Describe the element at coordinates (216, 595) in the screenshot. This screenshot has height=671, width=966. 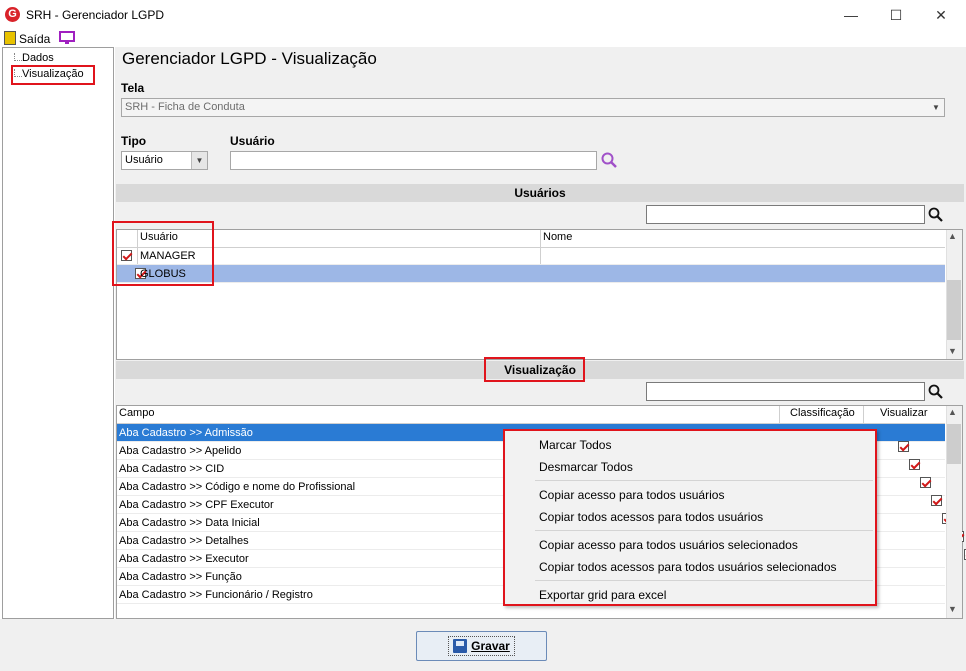
I see `campo-cell: Aba Cadastro >> Funcionário / Registro` at that location.